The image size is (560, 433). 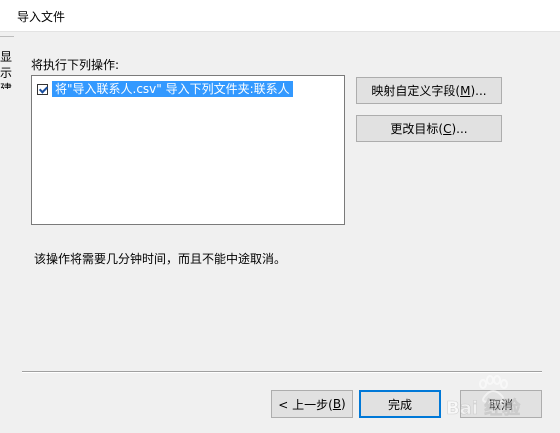 I want to click on action-checkbox, so click(x=42, y=89).